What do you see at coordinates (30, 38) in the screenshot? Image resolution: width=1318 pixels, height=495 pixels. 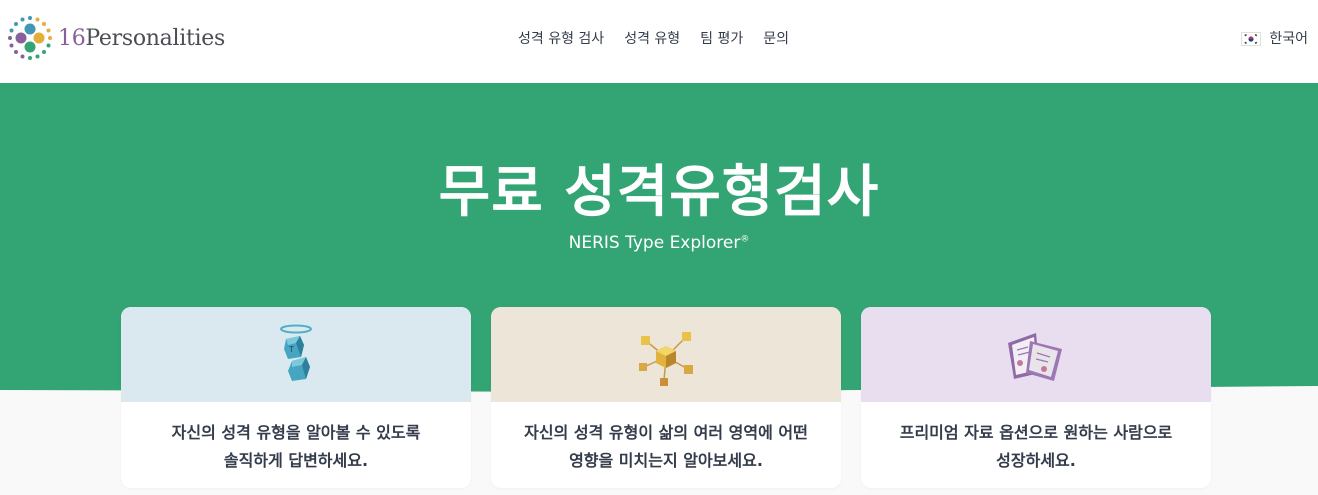 I see `logo-dots-icon` at bounding box center [30, 38].